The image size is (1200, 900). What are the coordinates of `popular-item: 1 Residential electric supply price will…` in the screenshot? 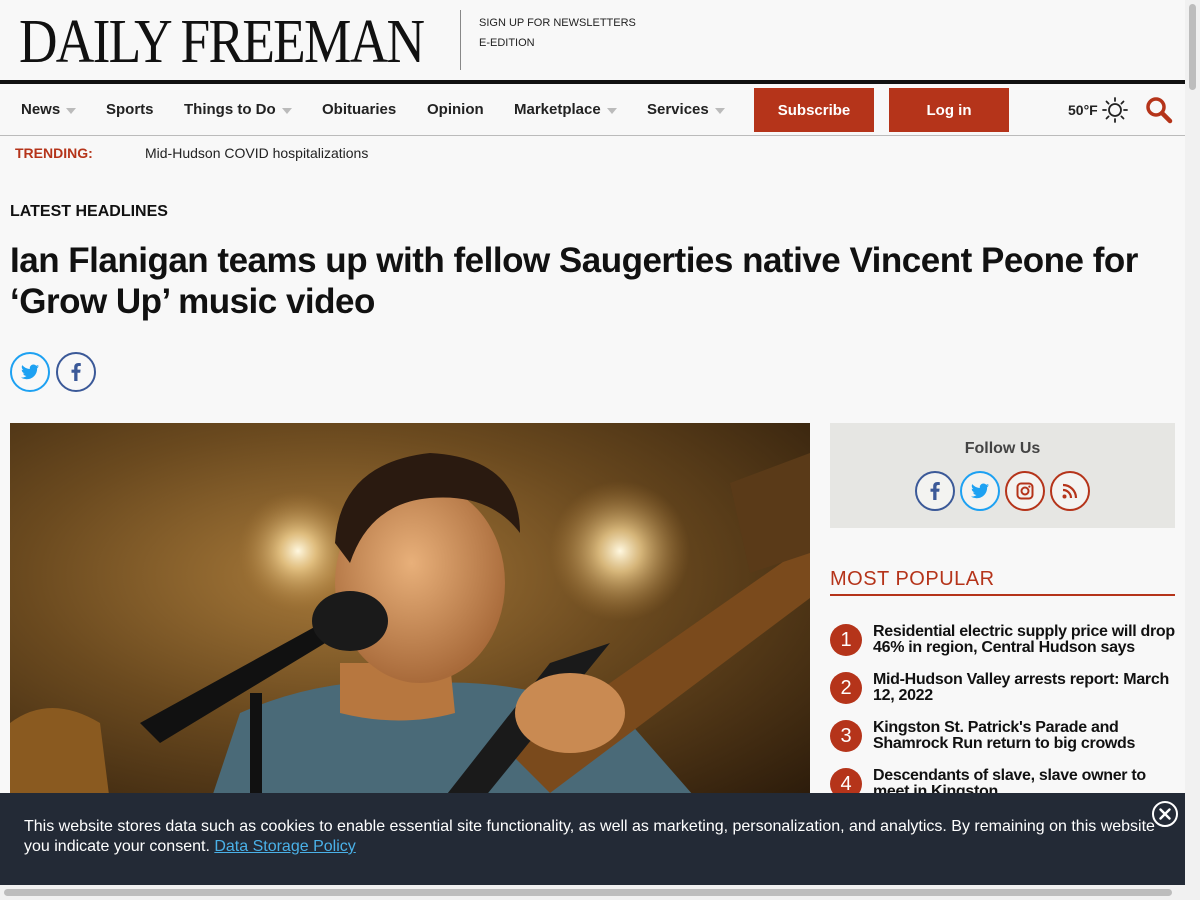 It's located at (1002, 646).